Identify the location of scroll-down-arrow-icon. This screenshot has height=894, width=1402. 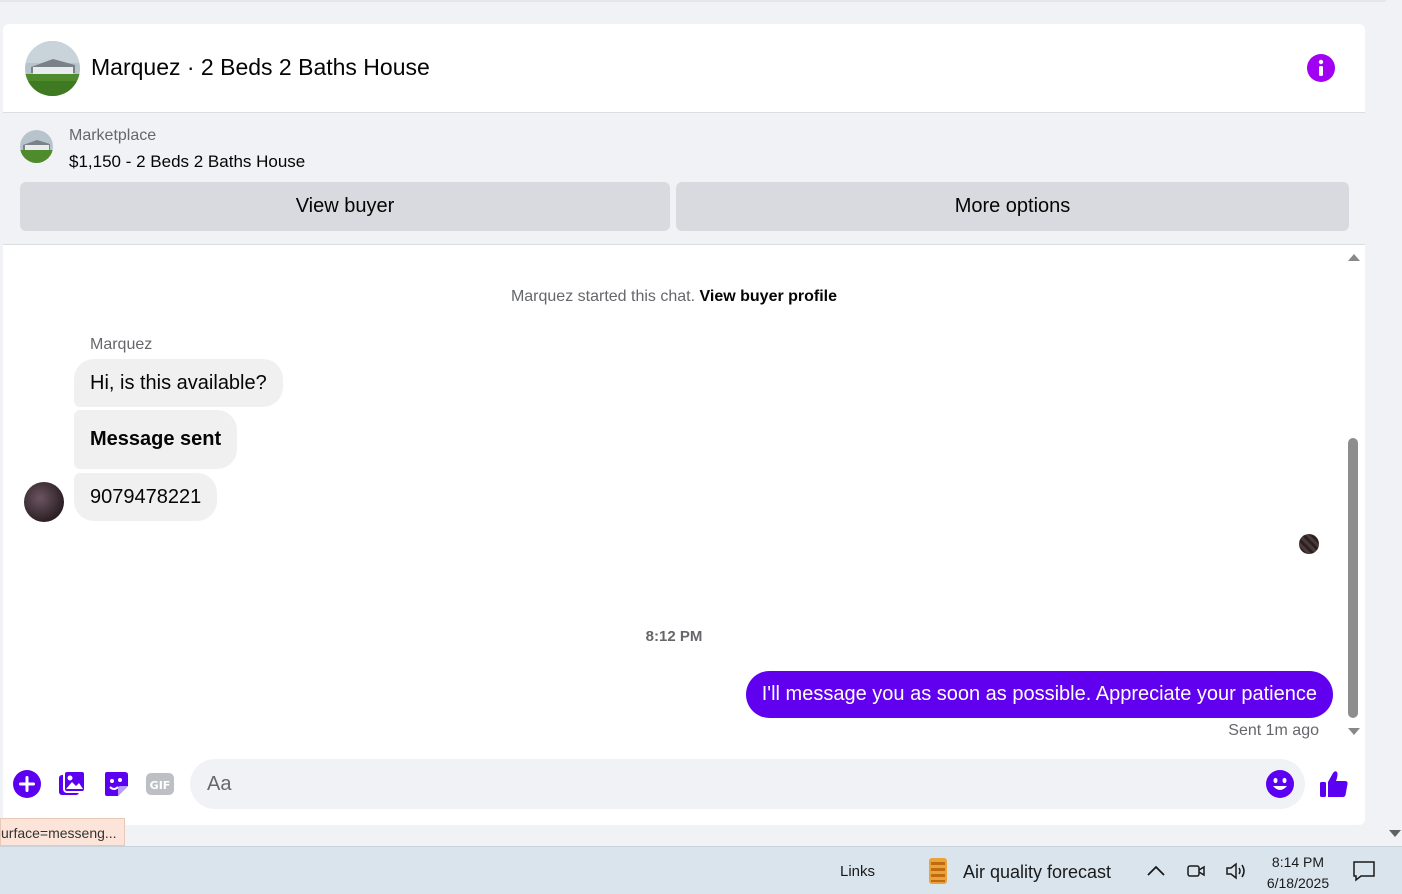
(1354, 731).